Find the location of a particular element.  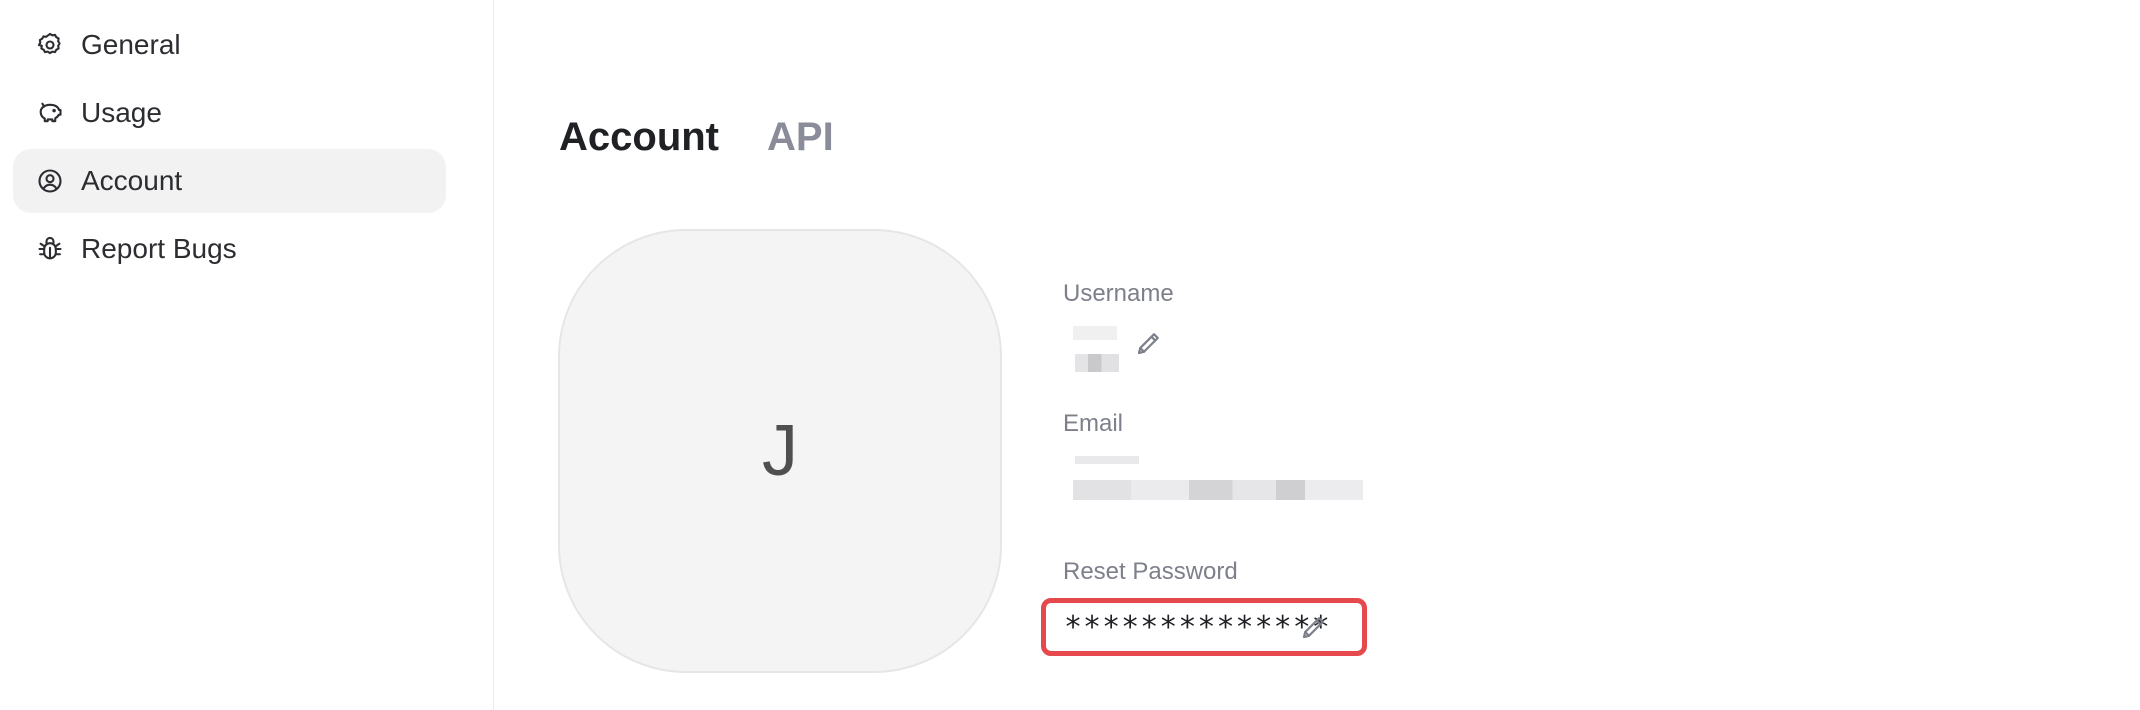

tab-account: Account is located at coordinates (639, 137).